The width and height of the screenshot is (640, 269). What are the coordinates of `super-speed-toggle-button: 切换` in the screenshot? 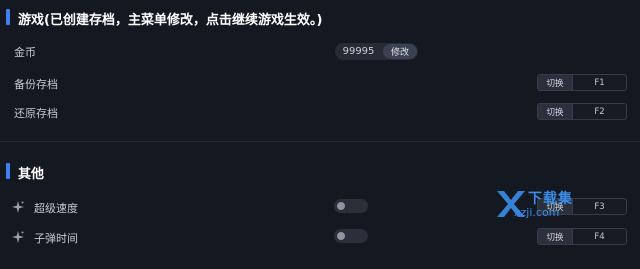 It's located at (555, 206).